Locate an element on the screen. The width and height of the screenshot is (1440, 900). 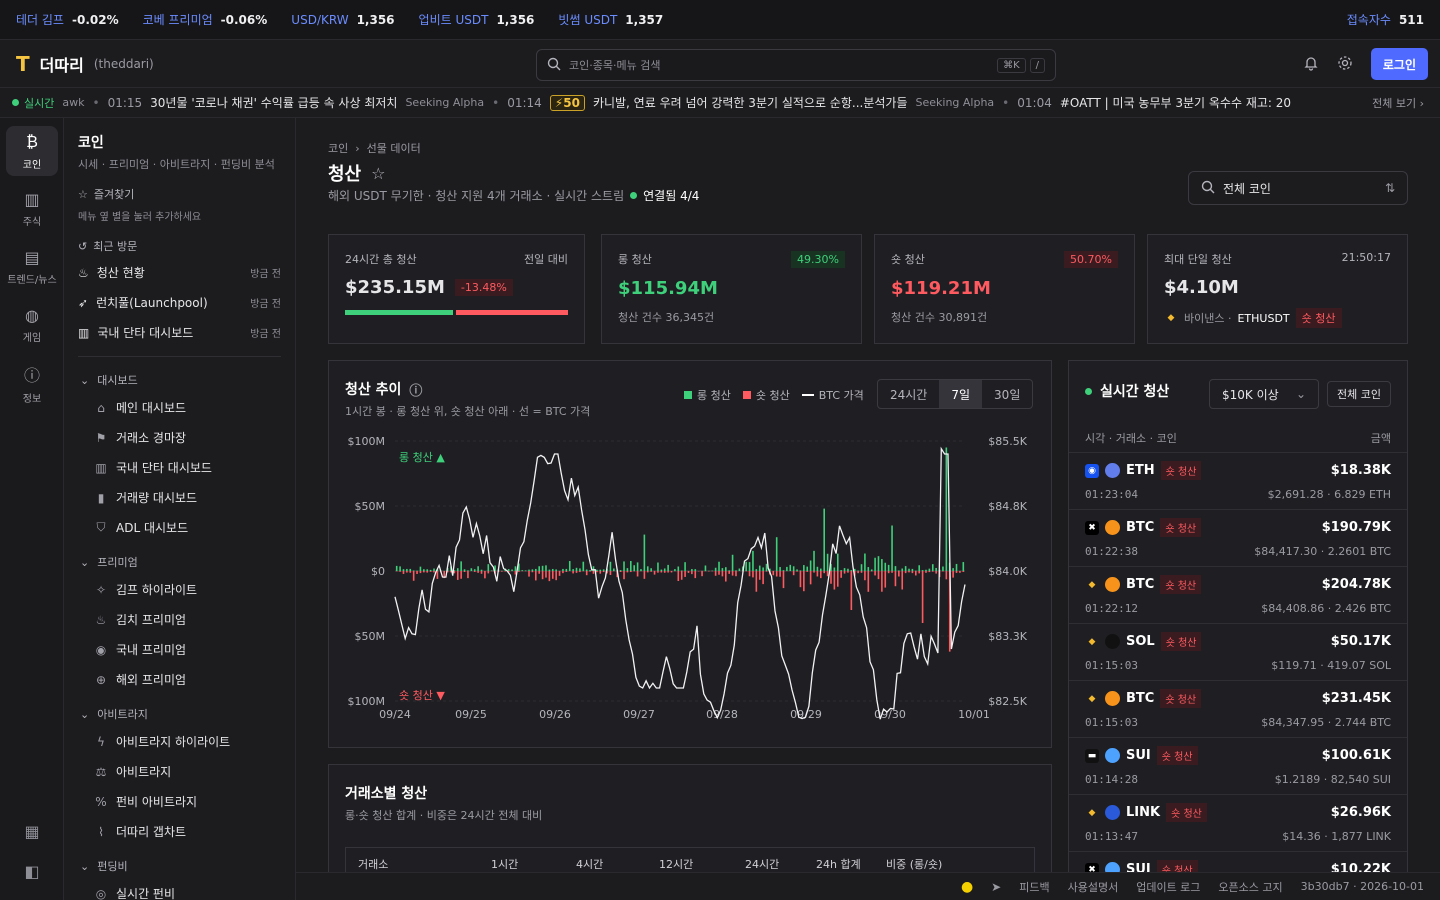
y2-tick-label: $85.5K is located at coordinates (1007, 441).